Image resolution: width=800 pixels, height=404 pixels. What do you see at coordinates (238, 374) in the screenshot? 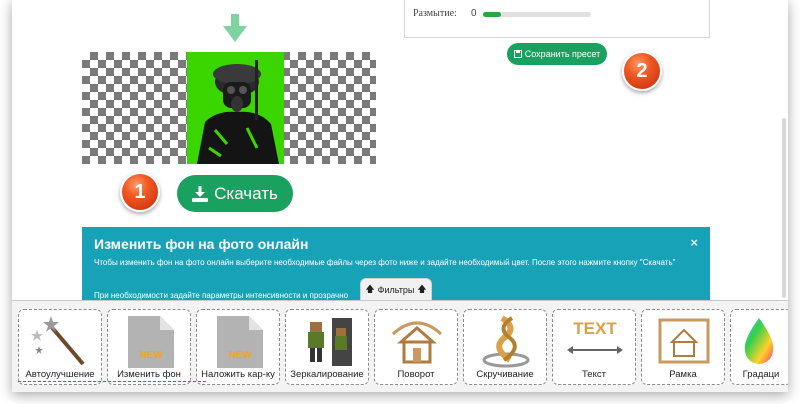
I see `tool-label: Наложить кар-ку` at bounding box center [238, 374].